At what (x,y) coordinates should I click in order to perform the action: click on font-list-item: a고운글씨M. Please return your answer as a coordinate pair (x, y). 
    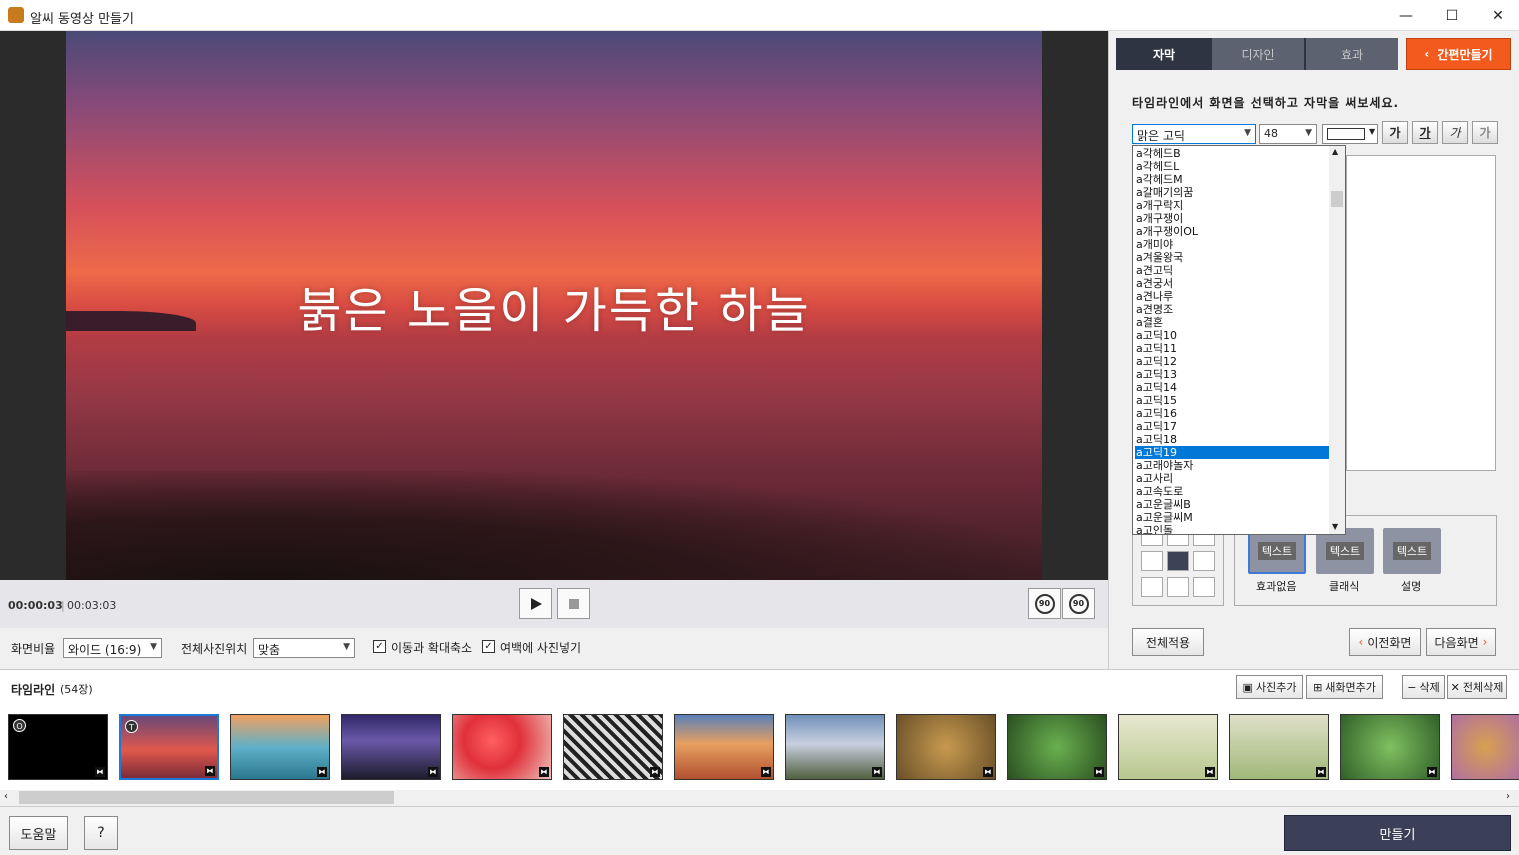
    Looking at the image, I should click on (1232, 517).